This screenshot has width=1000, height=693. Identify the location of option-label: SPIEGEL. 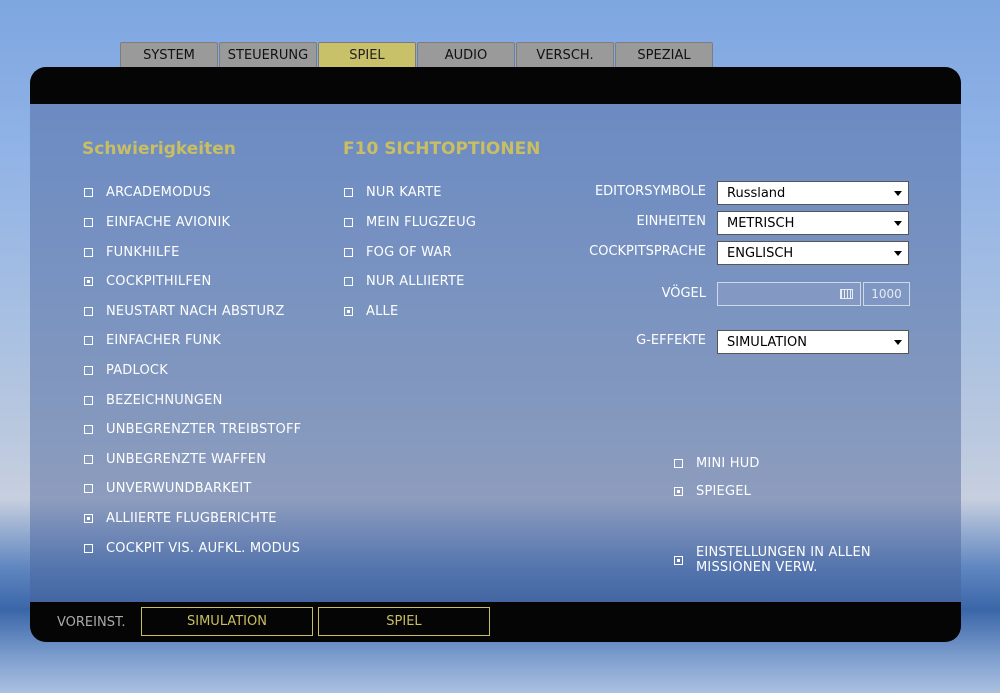
(723, 491).